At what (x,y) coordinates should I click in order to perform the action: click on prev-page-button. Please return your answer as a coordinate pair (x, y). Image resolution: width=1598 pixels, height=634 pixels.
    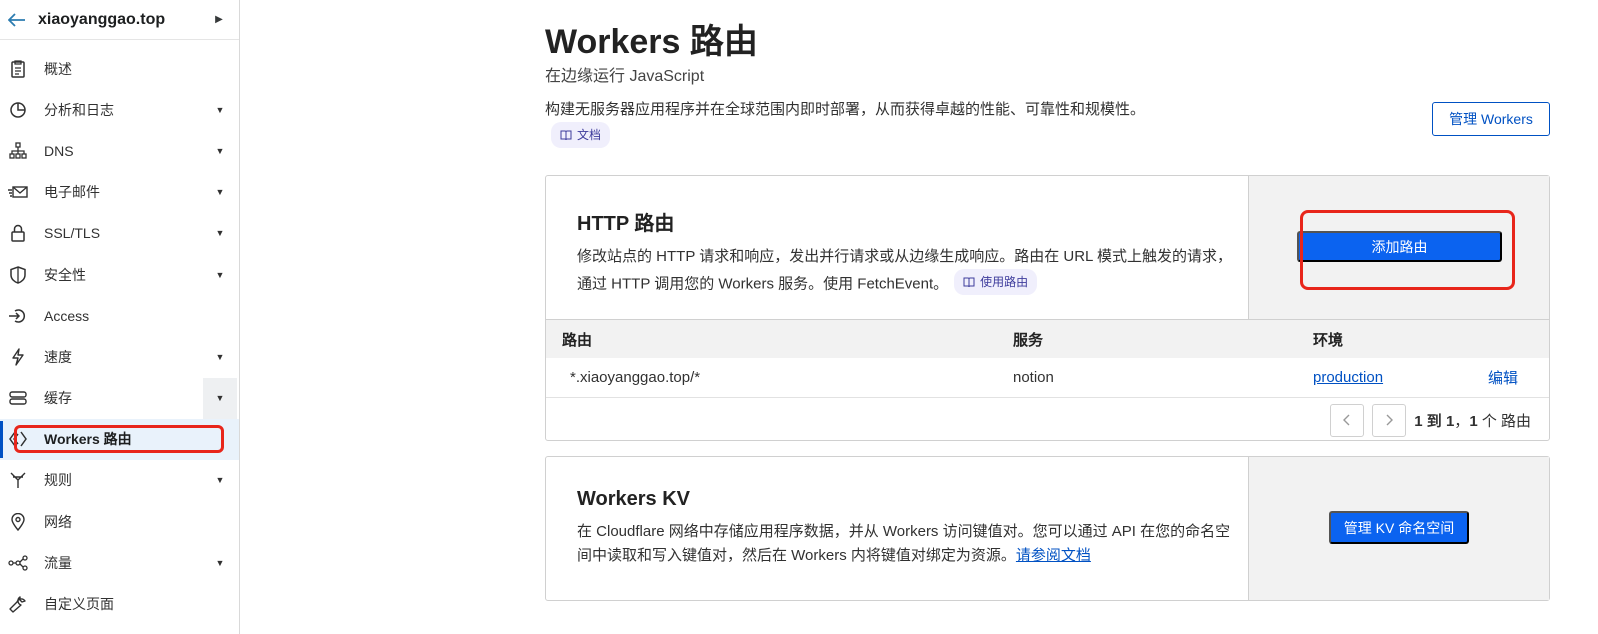
    Looking at the image, I should click on (1347, 420).